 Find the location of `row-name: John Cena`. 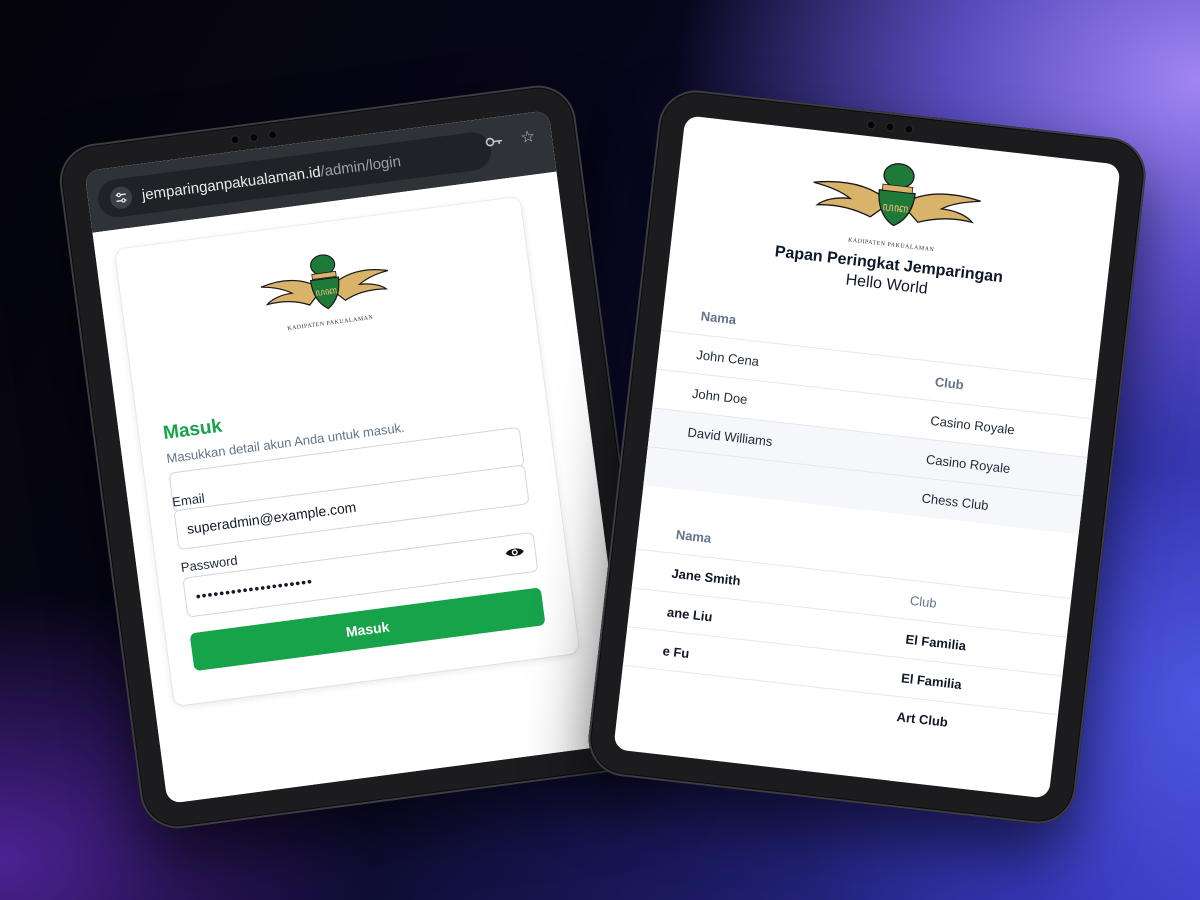

row-name: John Cena is located at coordinates (727, 358).